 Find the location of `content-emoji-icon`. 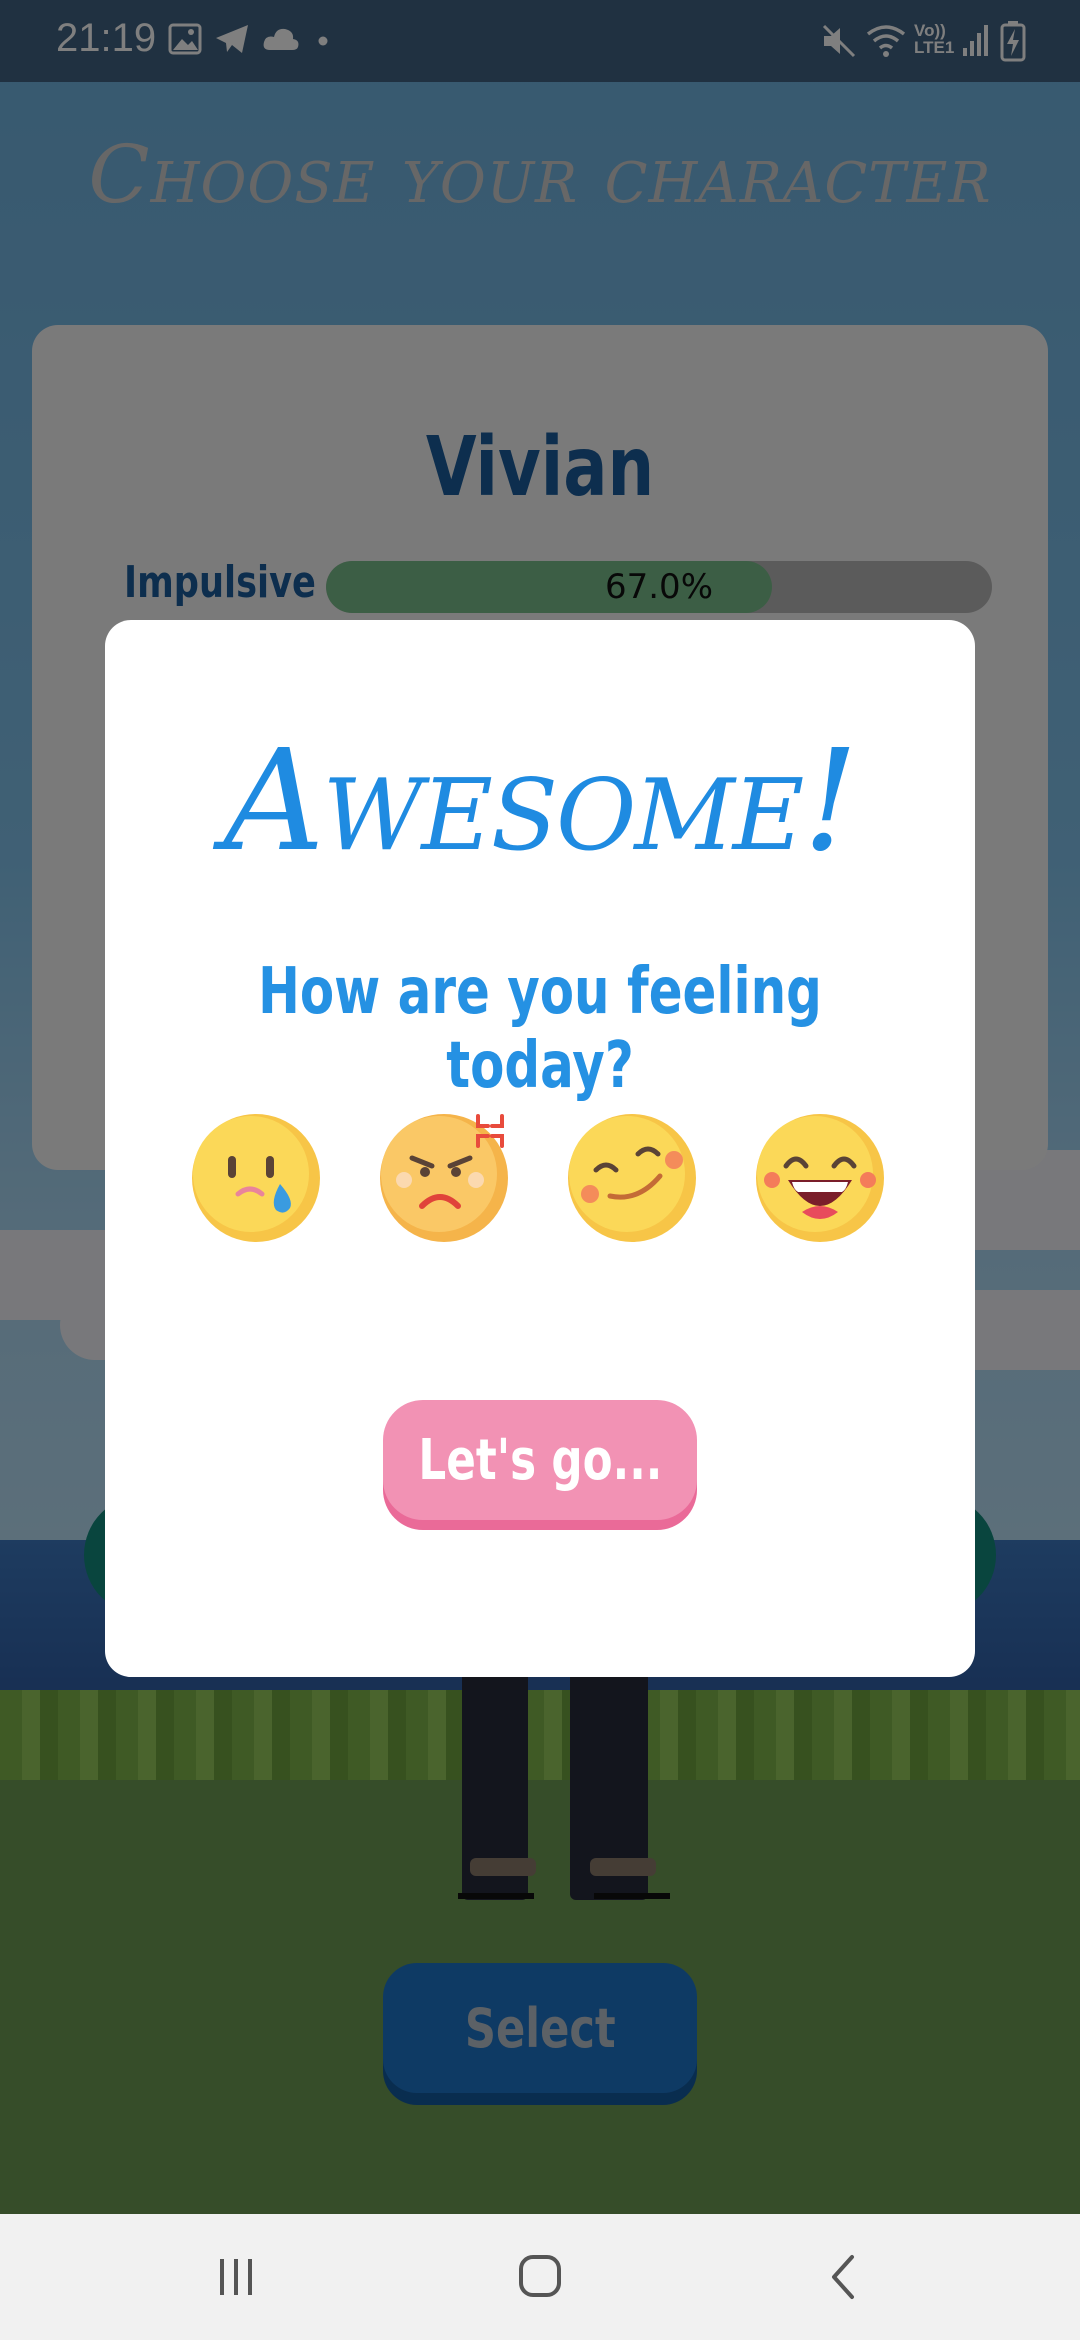

content-emoji-icon is located at coordinates (632, 1178).